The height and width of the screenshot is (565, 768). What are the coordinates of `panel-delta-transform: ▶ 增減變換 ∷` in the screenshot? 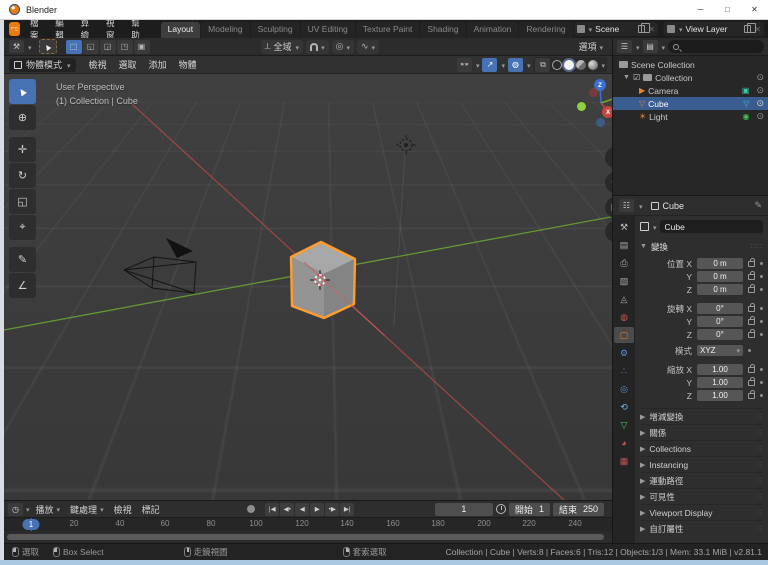 It's located at (701, 416).